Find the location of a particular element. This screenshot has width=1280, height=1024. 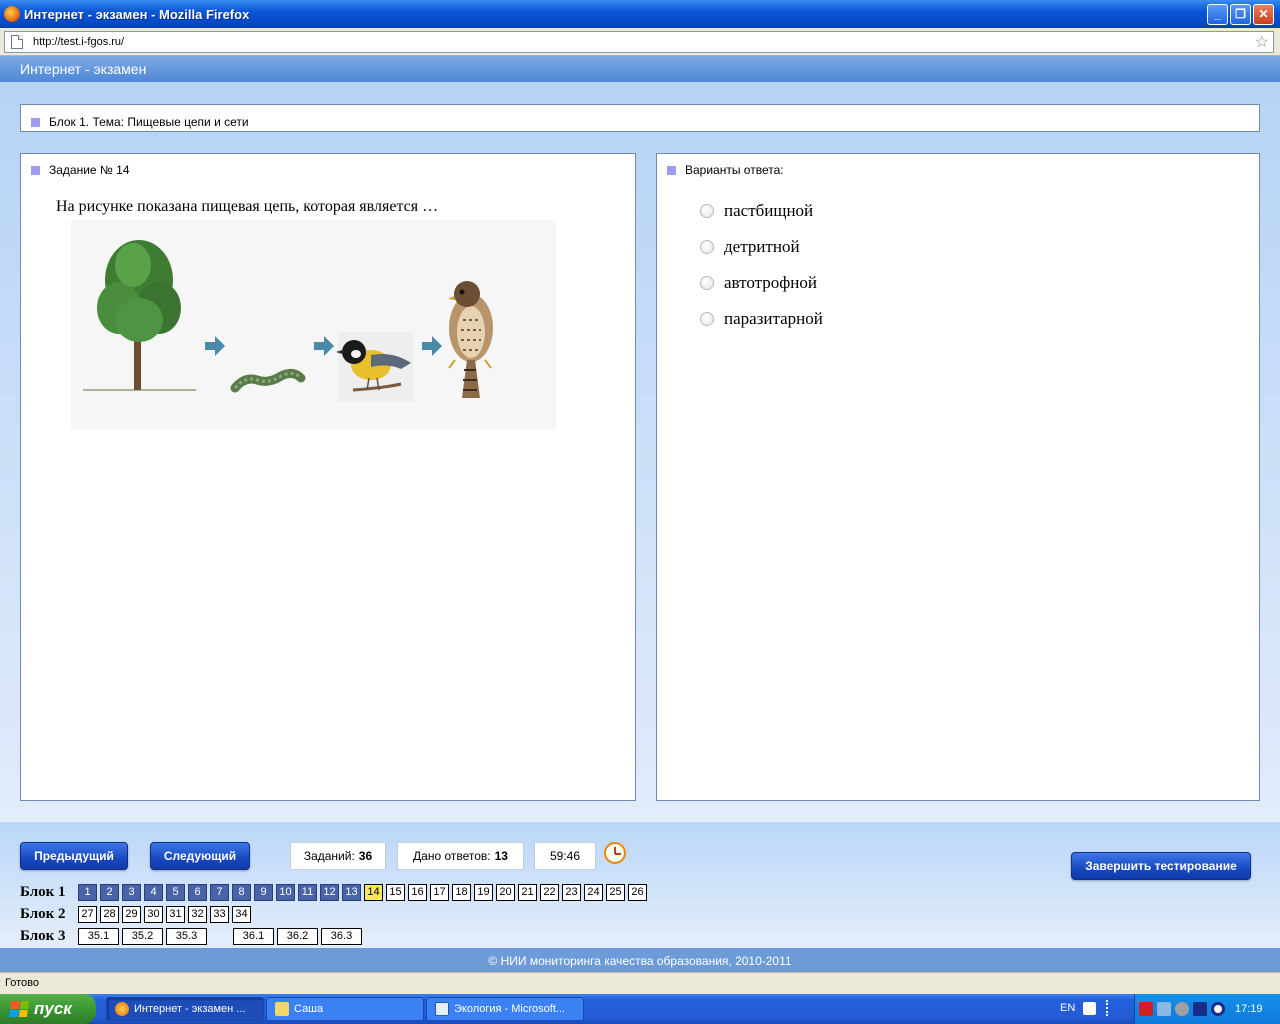

task-number-cell: 36.3 is located at coordinates (341, 936).